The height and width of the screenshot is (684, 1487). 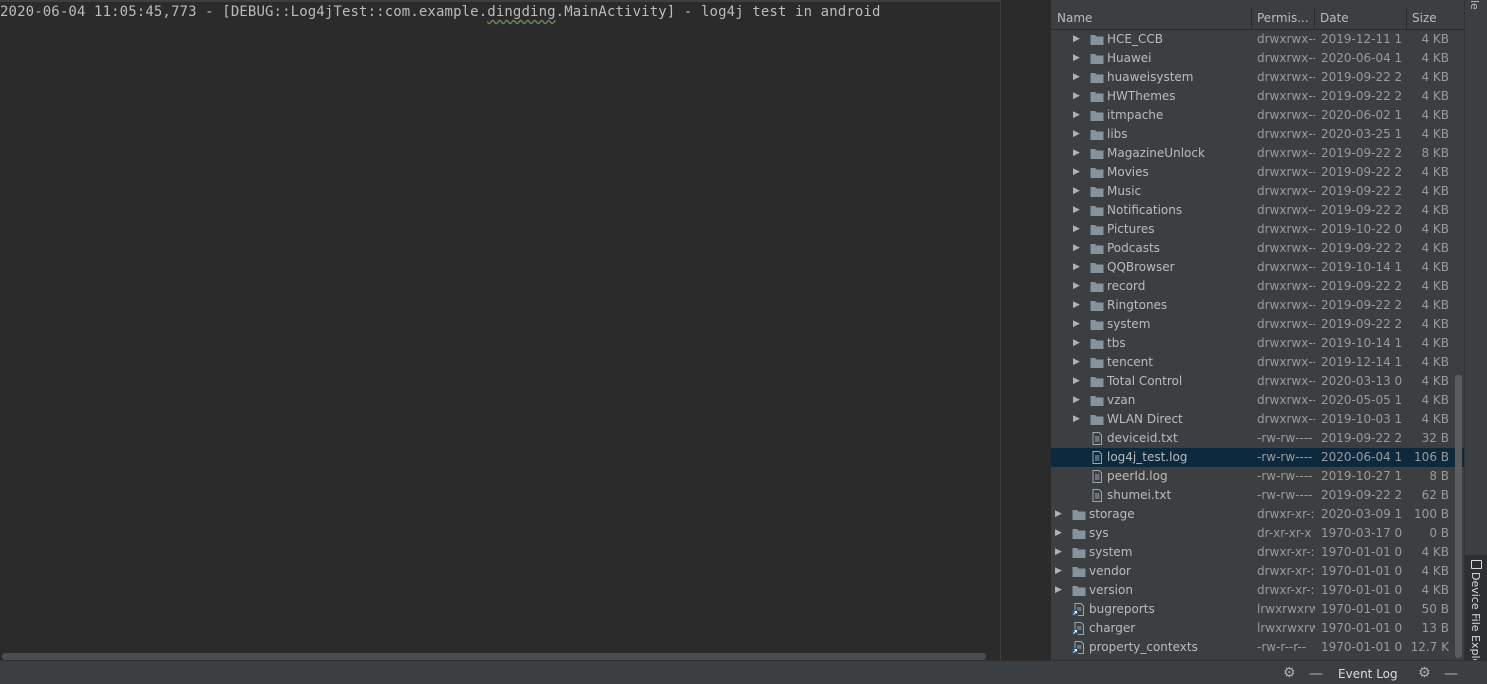 I want to click on file-date: 1970-03-17 03:, so click(x=1362, y=533).